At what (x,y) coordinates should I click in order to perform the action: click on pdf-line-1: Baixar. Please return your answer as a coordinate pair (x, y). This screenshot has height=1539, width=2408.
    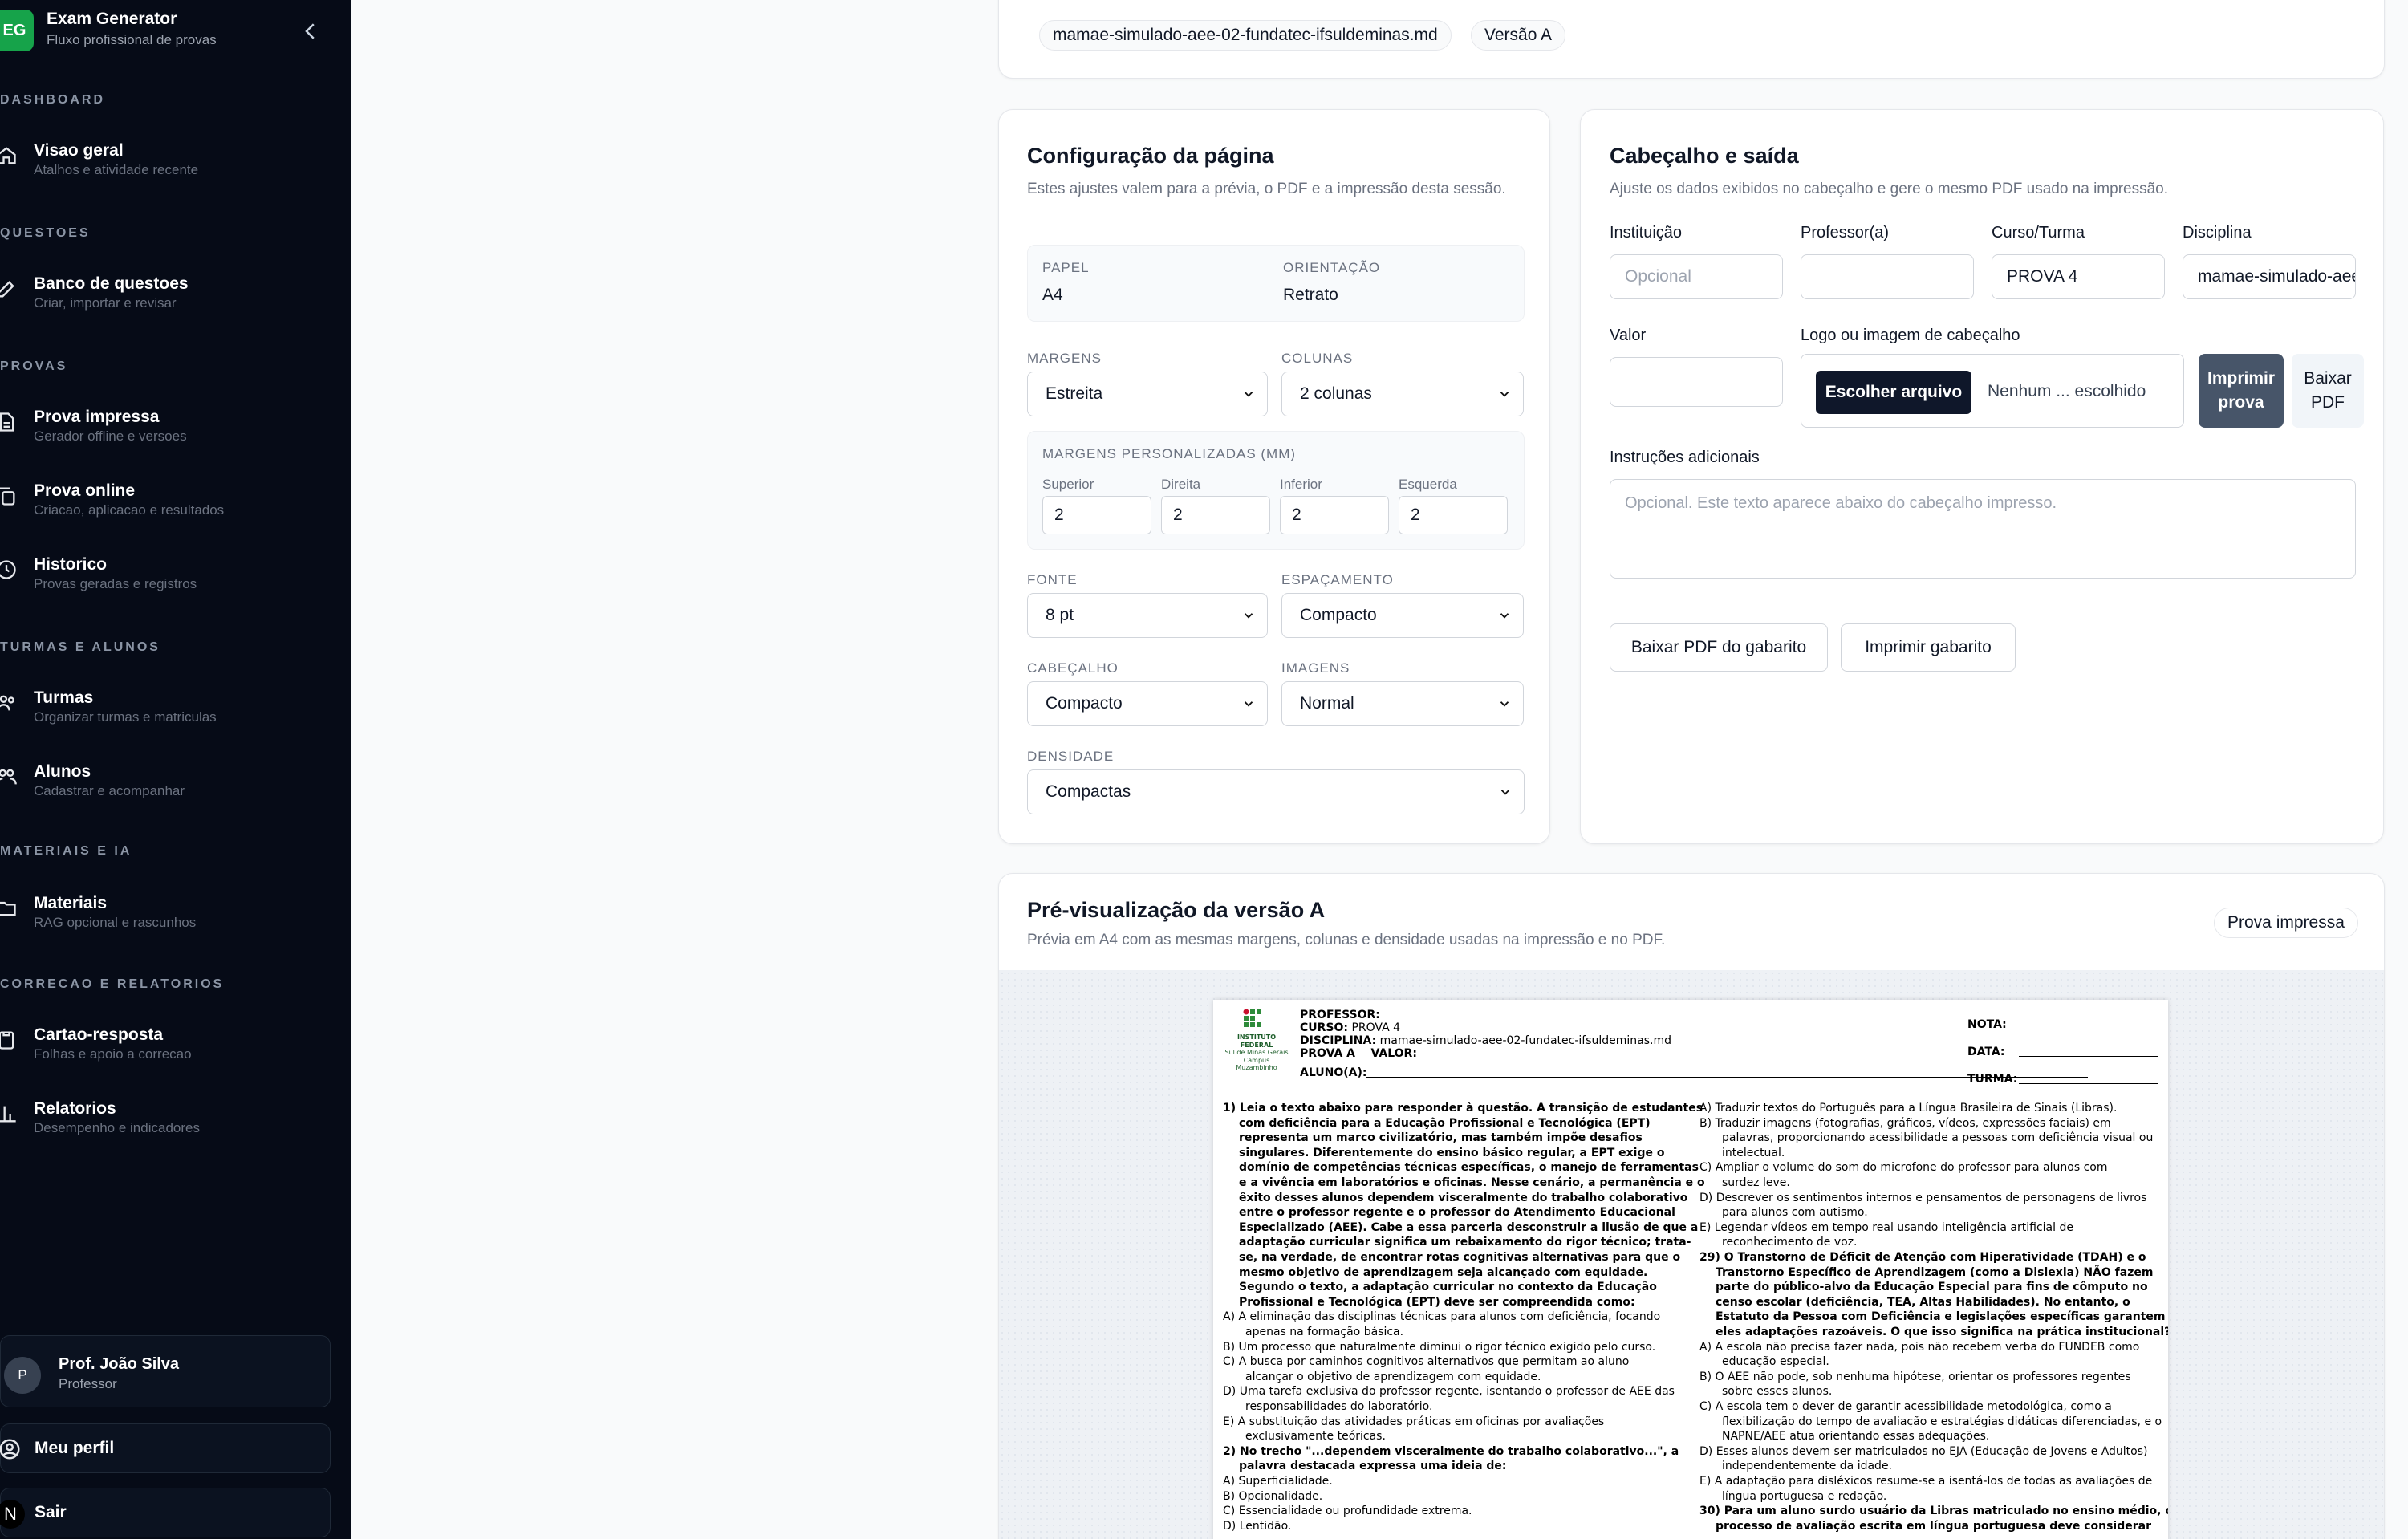
    Looking at the image, I should click on (2328, 378).